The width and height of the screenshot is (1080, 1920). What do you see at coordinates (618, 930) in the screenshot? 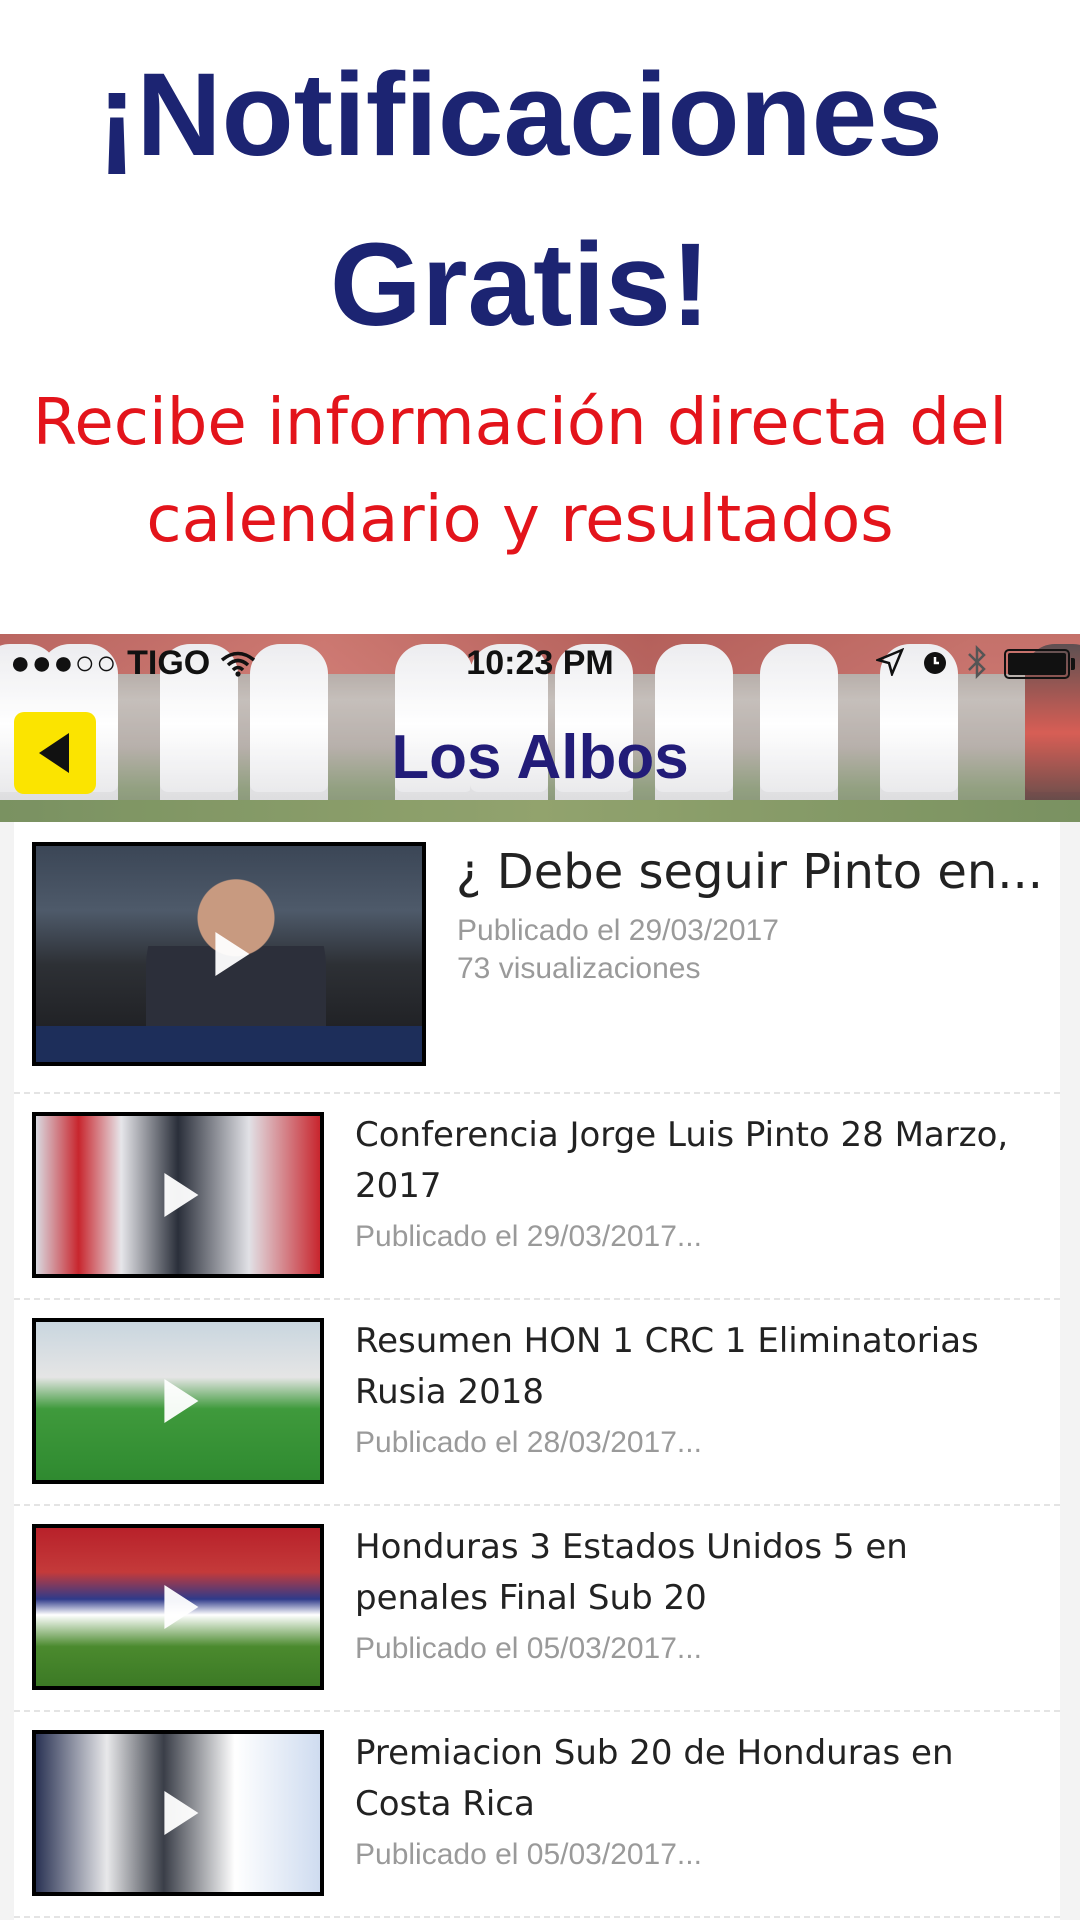
I see `video-published-date: Publicado el 29/03/2017` at bounding box center [618, 930].